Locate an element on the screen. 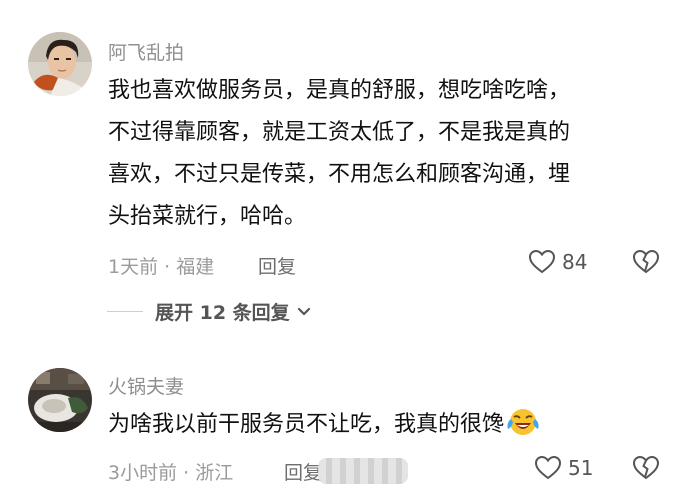  crying-laughing-emoji is located at coordinates (523, 429).